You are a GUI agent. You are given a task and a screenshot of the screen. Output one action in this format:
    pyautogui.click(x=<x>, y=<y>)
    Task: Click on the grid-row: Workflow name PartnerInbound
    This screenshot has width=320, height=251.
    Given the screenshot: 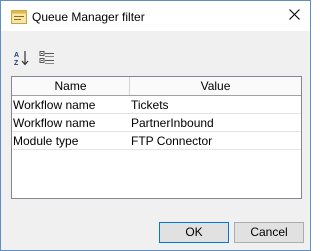 What is the action you would take?
    pyautogui.click(x=156, y=123)
    